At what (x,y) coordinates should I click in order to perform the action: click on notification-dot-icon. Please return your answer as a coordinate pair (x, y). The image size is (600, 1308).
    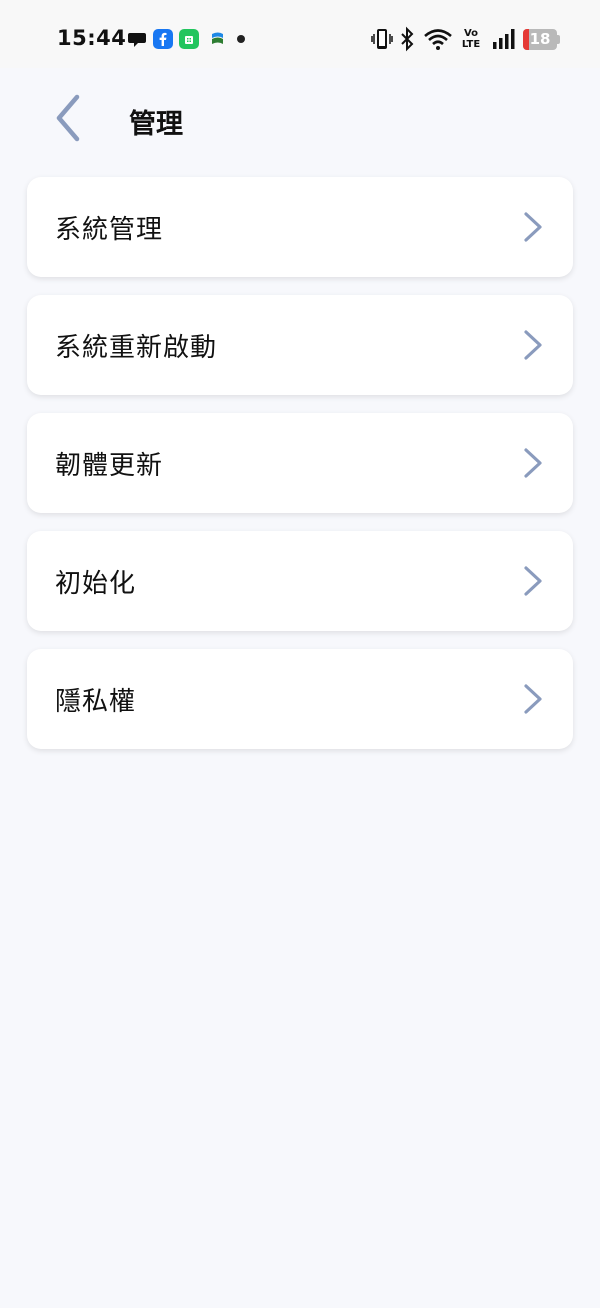
    Looking at the image, I should click on (241, 39).